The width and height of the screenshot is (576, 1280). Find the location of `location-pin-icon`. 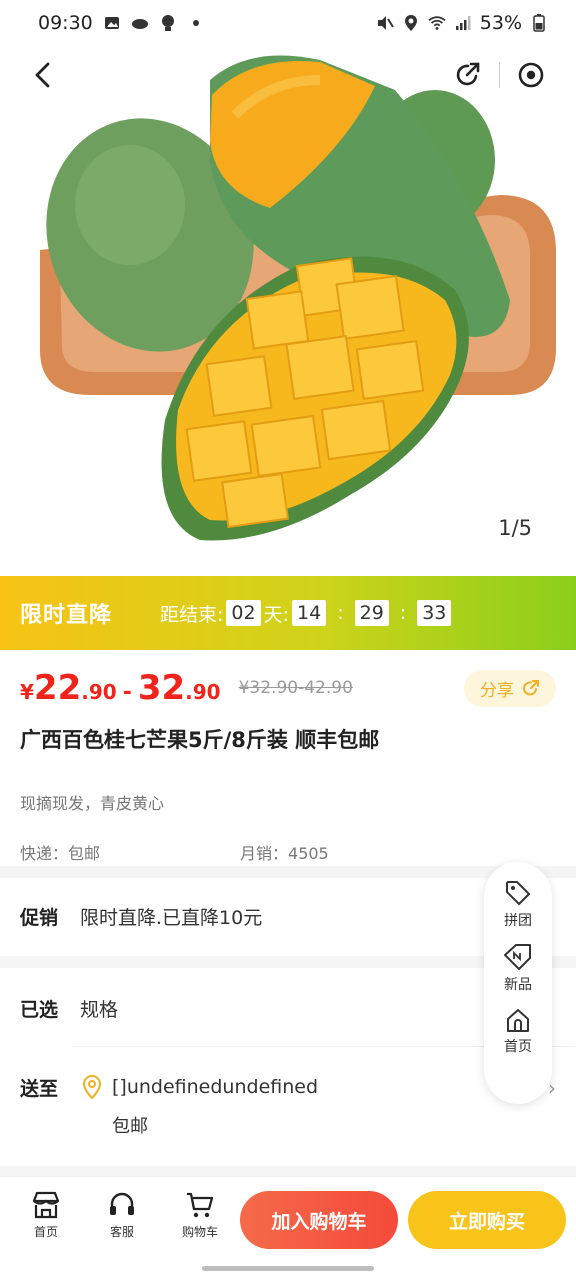

location-pin-icon is located at coordinates (92, 1087).